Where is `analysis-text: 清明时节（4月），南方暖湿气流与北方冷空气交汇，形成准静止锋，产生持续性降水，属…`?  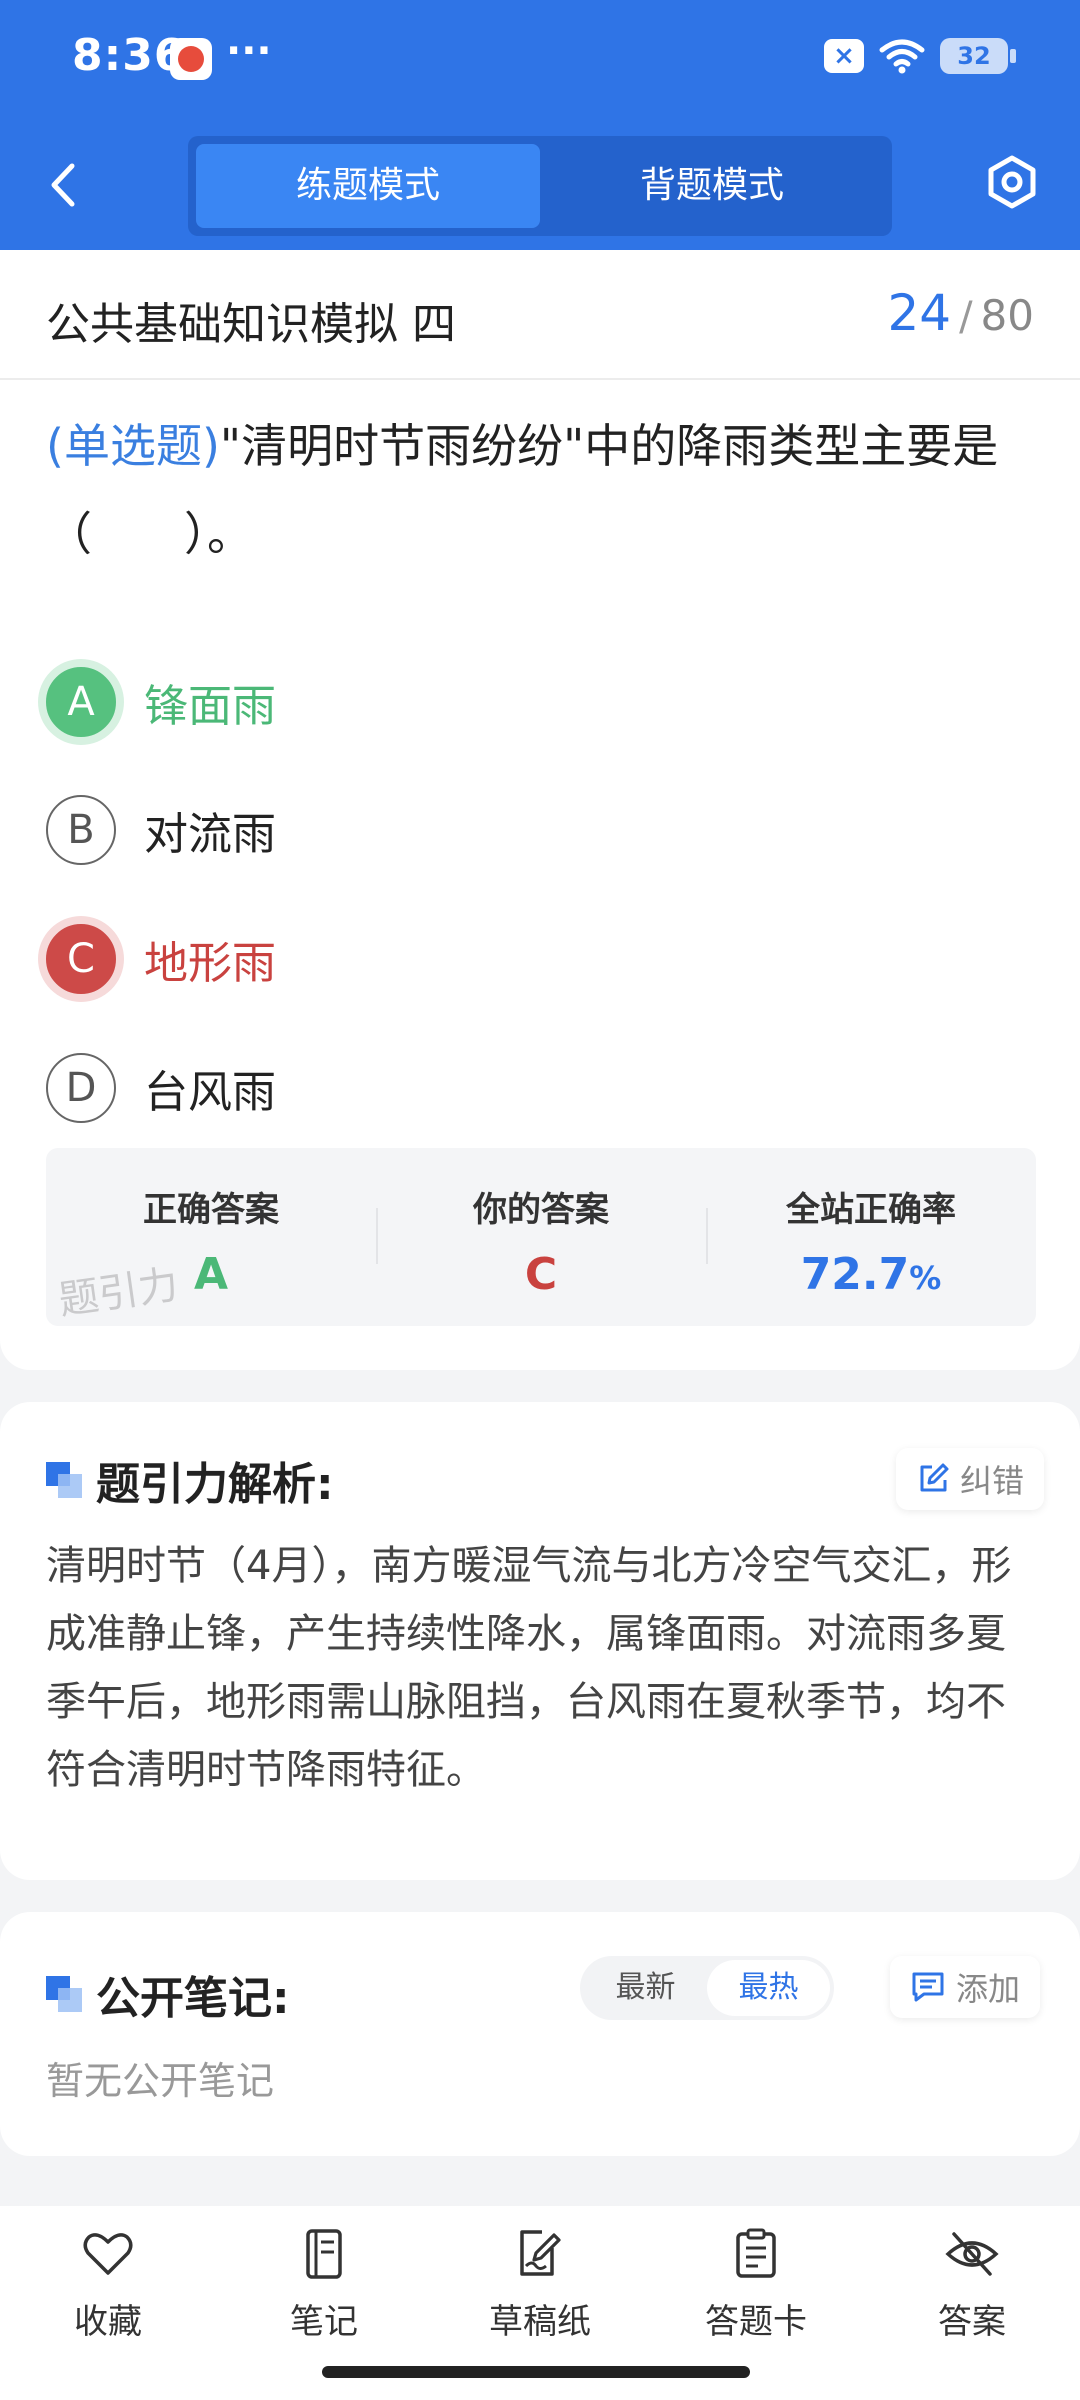 analysis-text: 清明时节（4月），南方暖湿气流与北方冷空气交汇，形成准静止锋，产生持续性降水，属… is located at coordinates (529, 1668).